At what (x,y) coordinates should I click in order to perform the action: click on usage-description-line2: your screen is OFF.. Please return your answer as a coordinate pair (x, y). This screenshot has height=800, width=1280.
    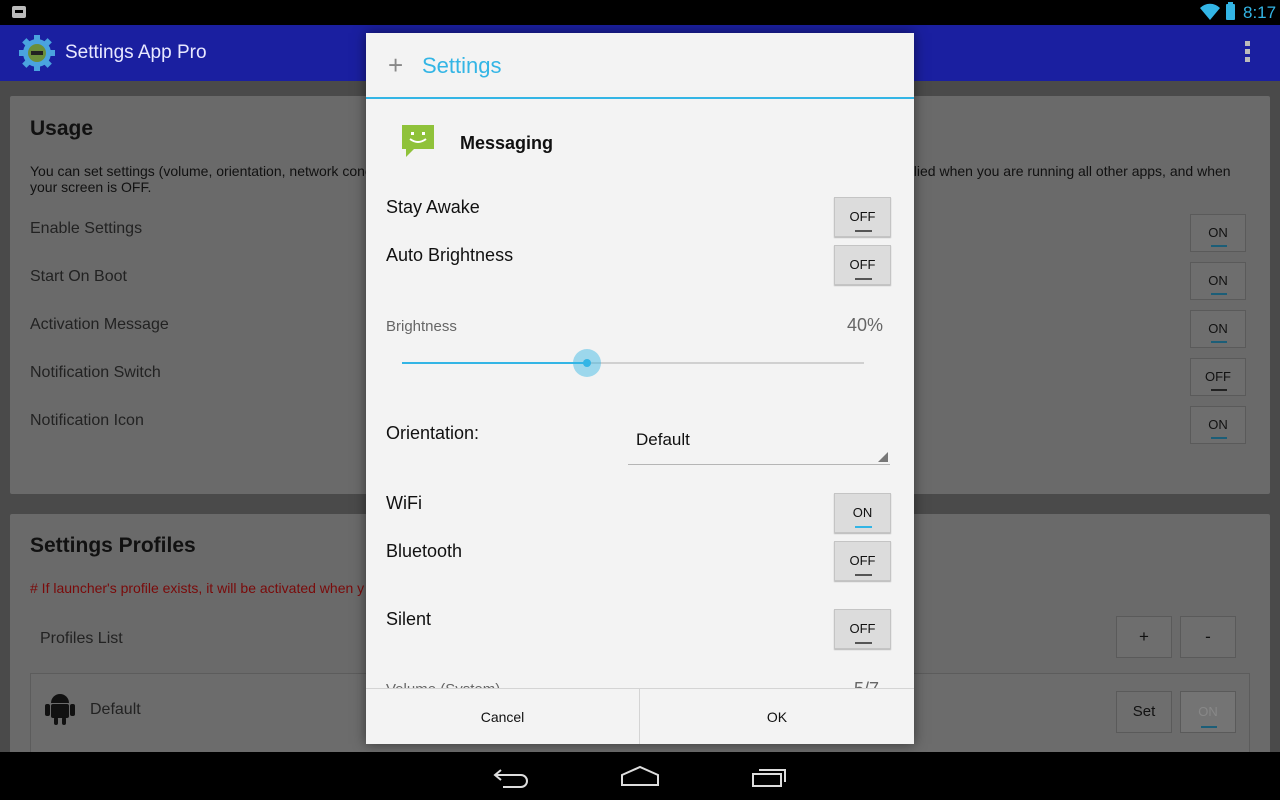
    Looking at the image, I should click on (91, 187).